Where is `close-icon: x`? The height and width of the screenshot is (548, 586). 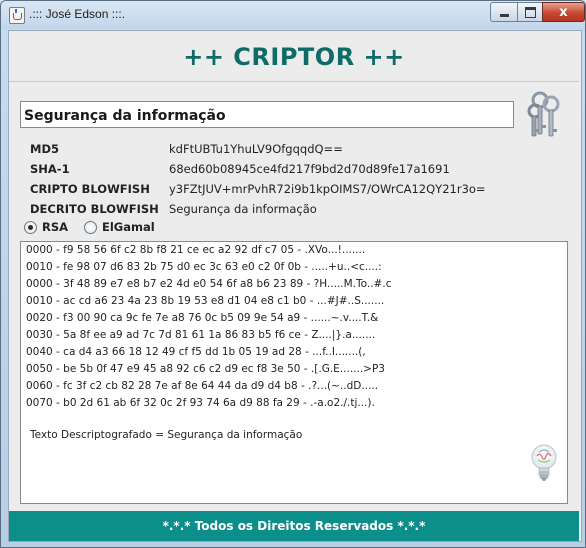 close-icon: x is located at coordinates (563, 12).